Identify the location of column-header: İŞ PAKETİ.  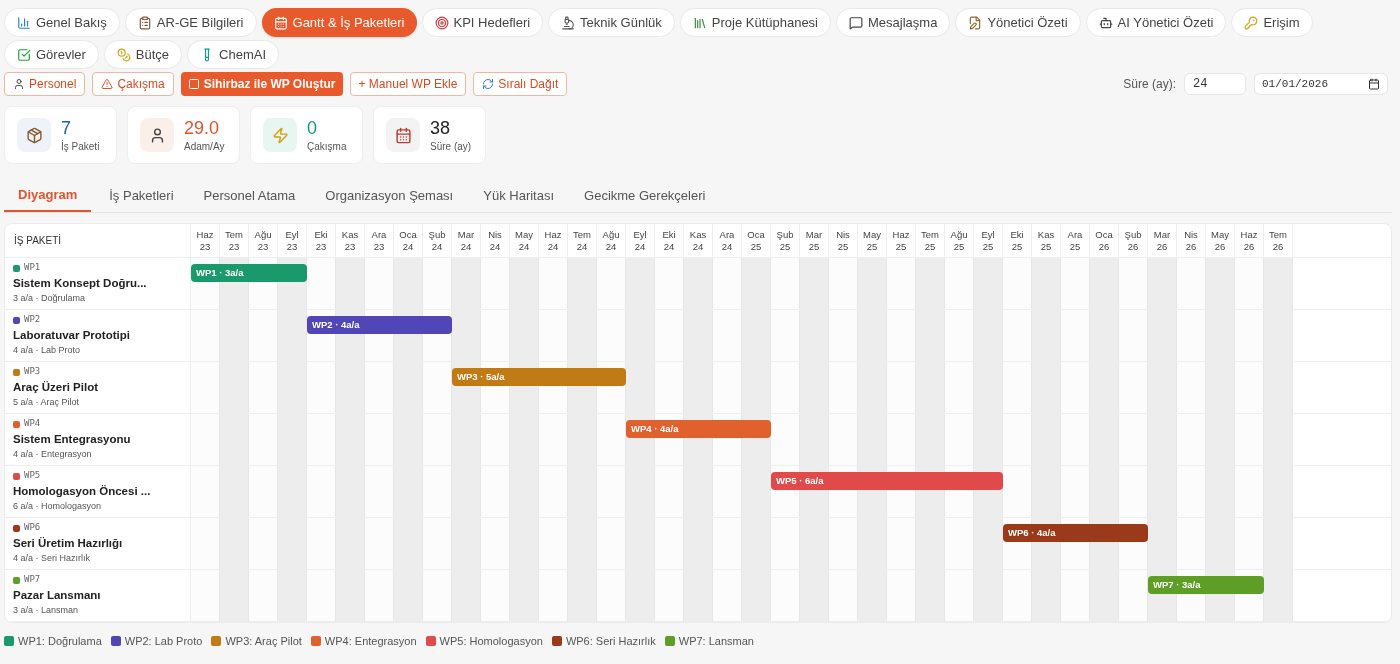
(38, 240).